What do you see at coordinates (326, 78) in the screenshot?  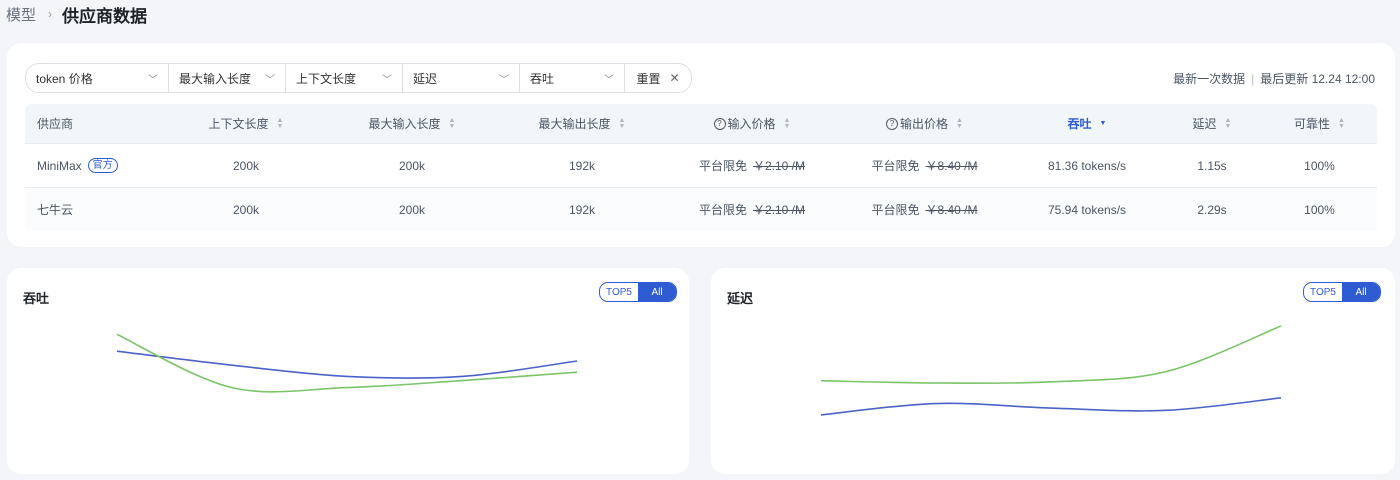 I see `filter-label: 上下文长度` at bounding box center [326, 78].